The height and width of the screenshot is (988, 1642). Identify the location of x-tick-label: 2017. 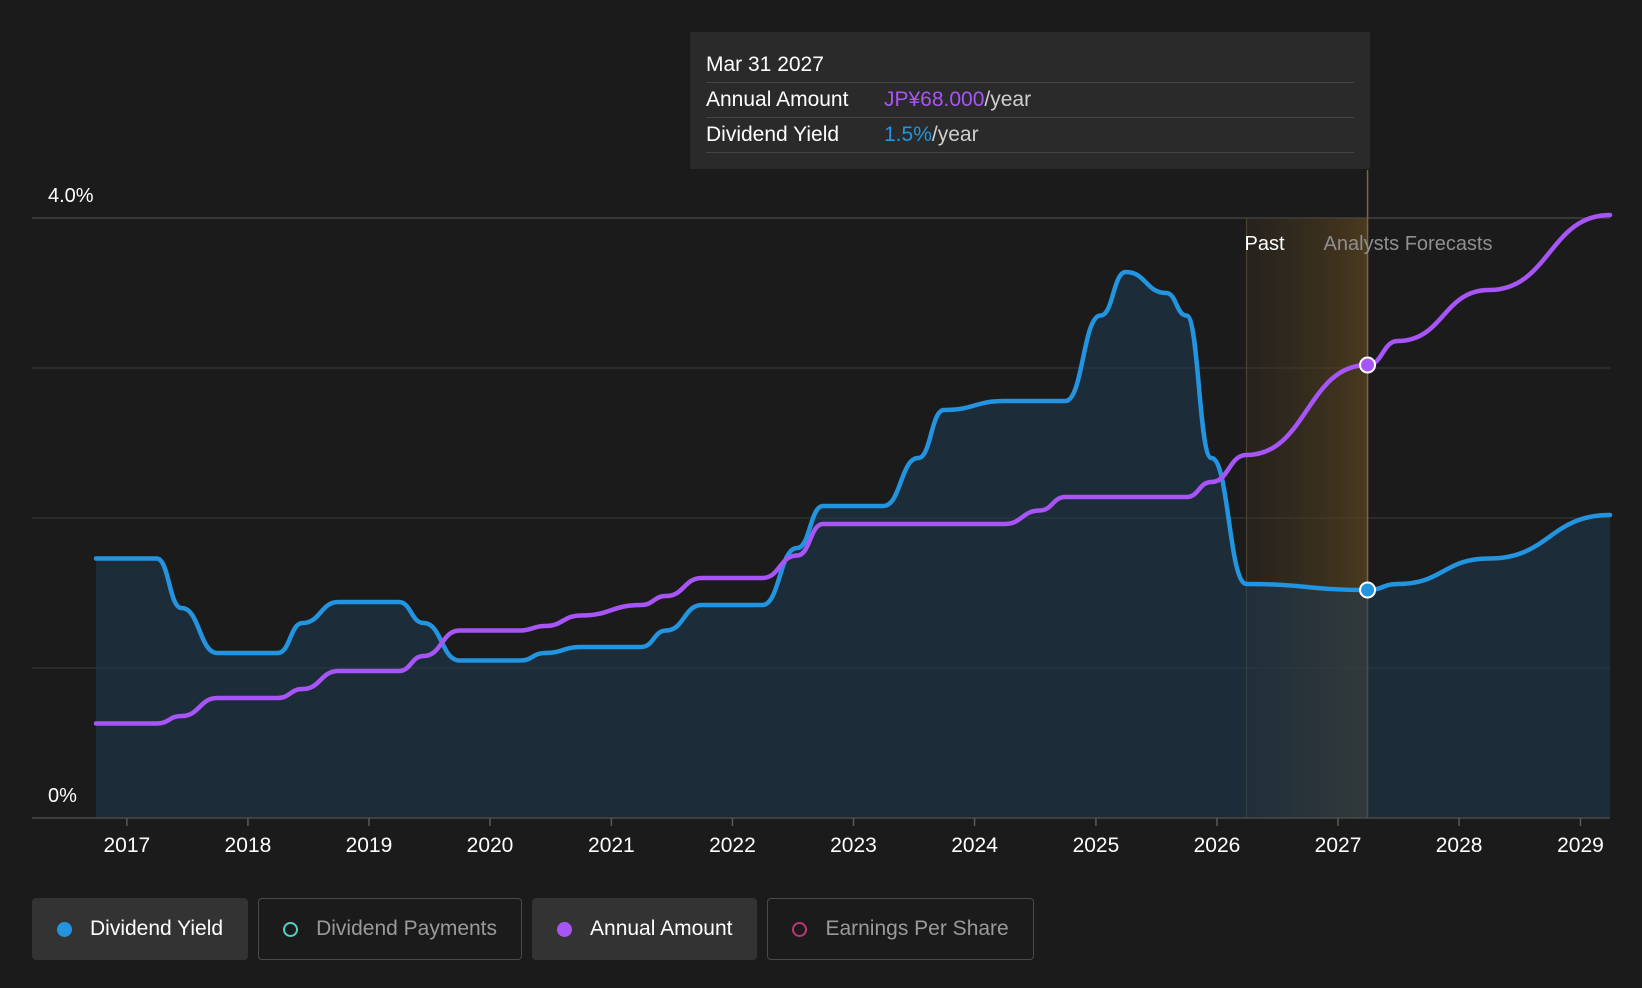
(126, 845).